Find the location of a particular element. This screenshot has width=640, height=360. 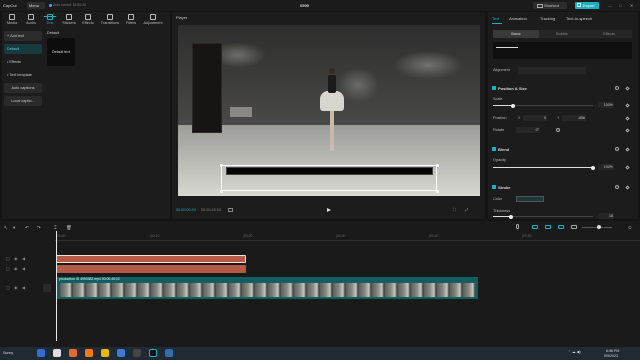

weather-widget: Sunny is located at coordinates (8, 353).